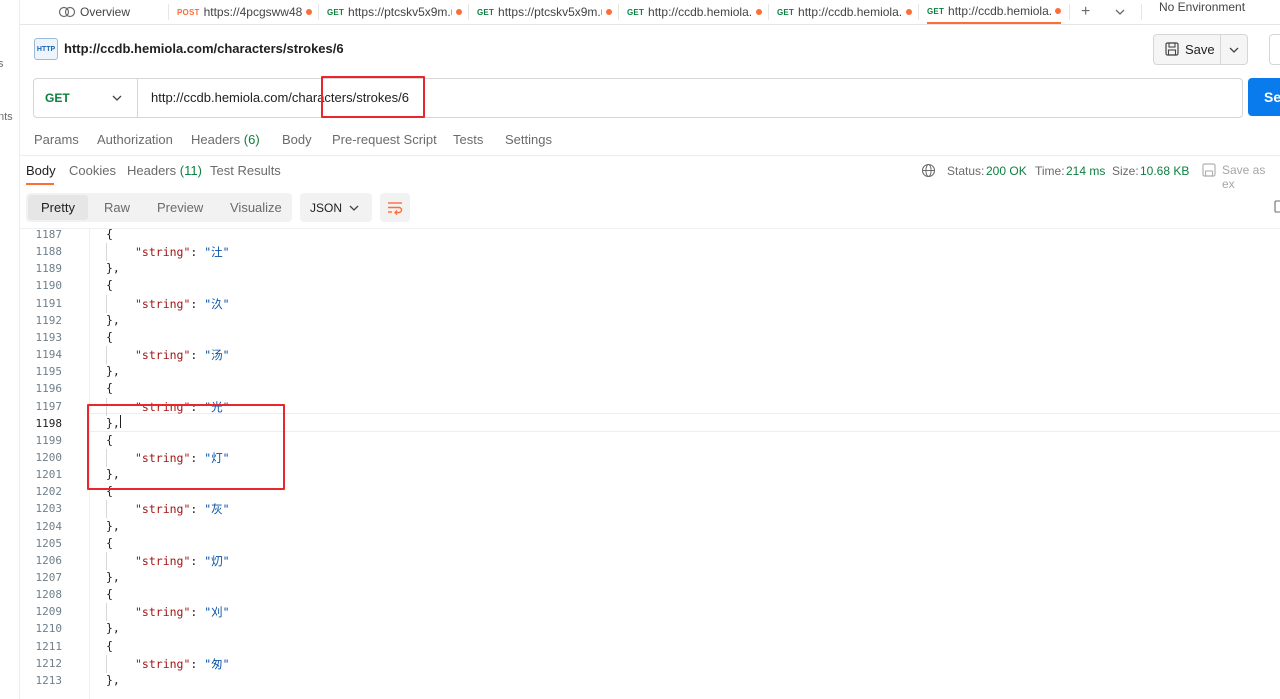 The height and width of the screenshot is (699, 1280). I want to click on line-number: 1187, so click(49, 234).